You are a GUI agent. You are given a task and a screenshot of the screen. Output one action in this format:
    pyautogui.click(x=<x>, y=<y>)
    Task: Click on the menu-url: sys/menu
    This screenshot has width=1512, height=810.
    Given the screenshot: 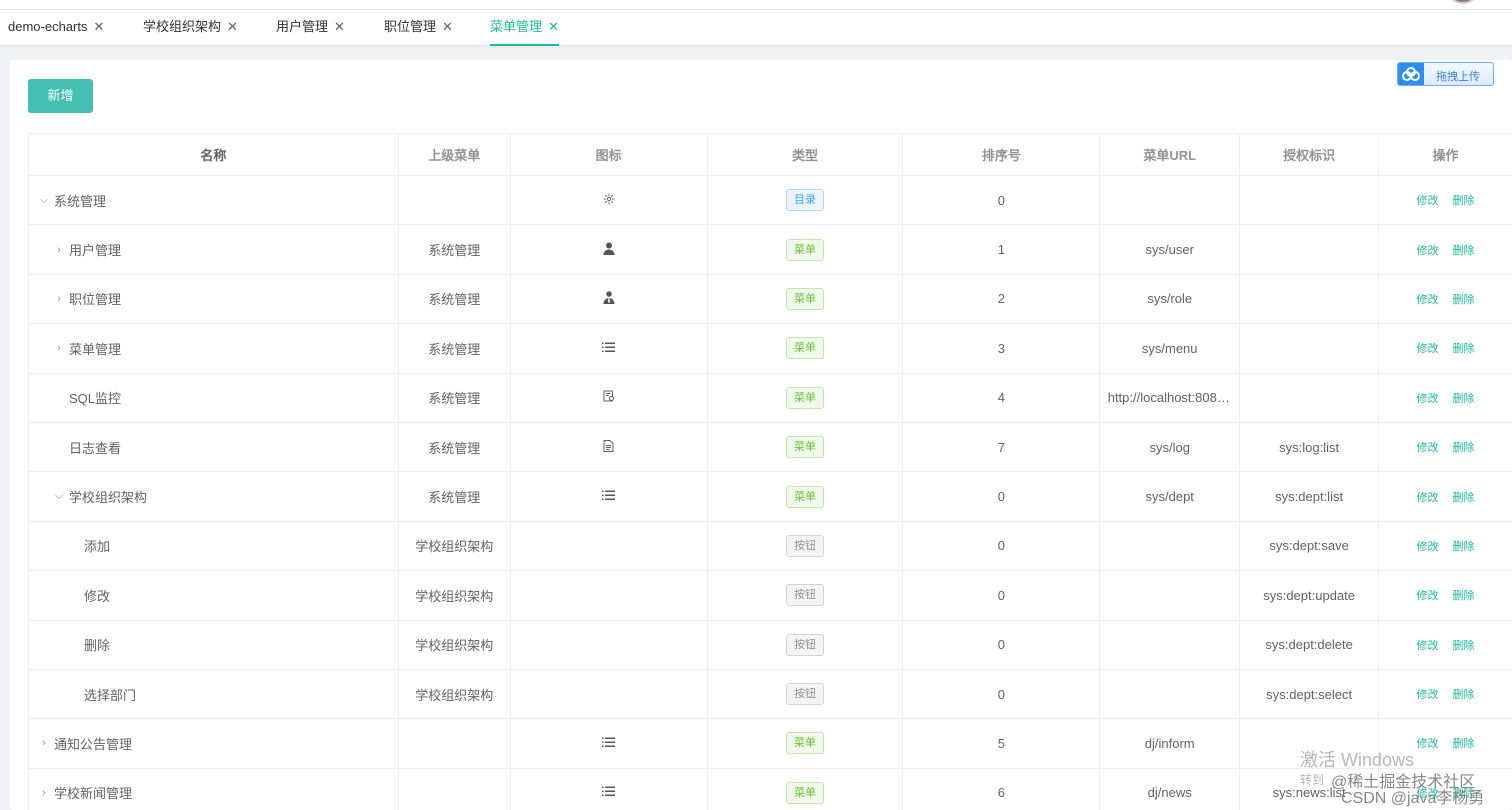 What is the action you would take?
    pyautogui.click(x=1169, y=348)
    